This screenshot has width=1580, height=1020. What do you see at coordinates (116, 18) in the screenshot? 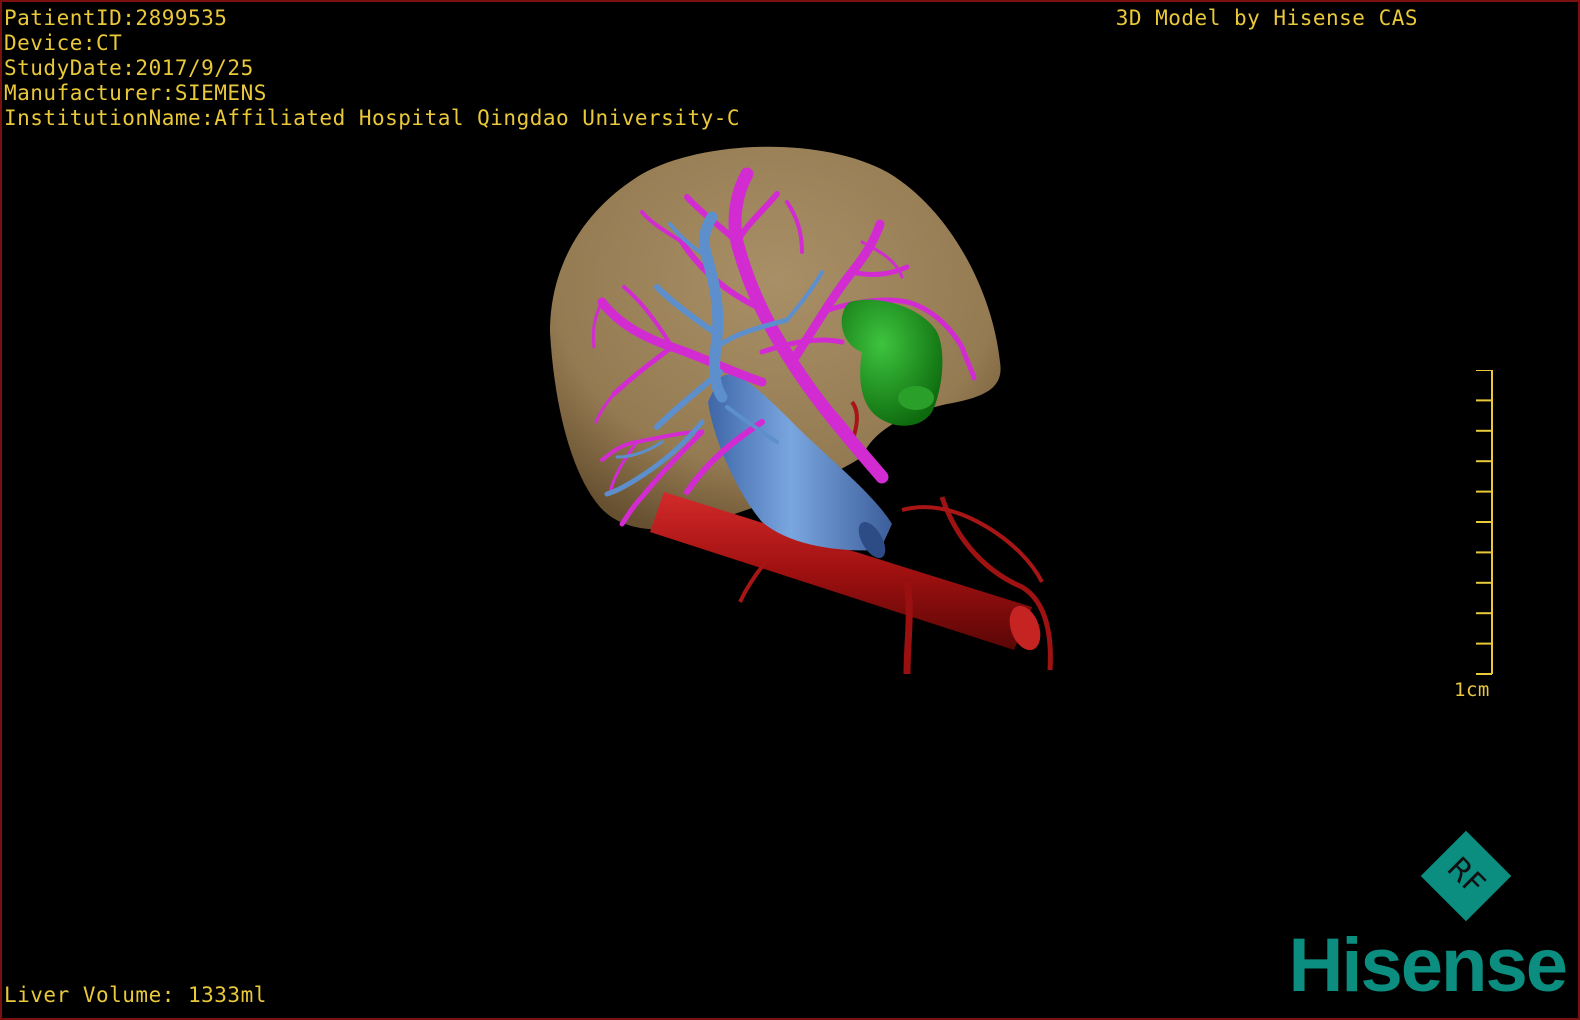
I see `patient-id-label: PatientID:2899535` at bounding box center [116, 18].